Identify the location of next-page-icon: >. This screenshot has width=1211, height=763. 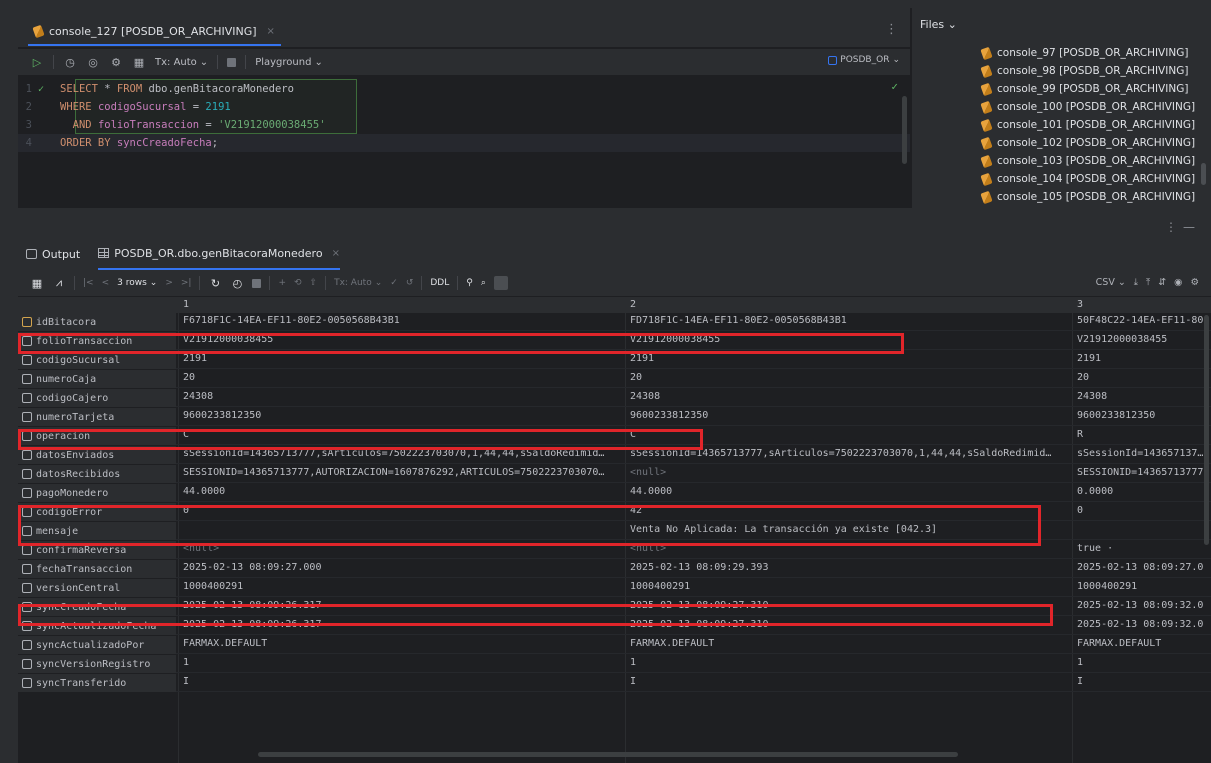
(169, 283).